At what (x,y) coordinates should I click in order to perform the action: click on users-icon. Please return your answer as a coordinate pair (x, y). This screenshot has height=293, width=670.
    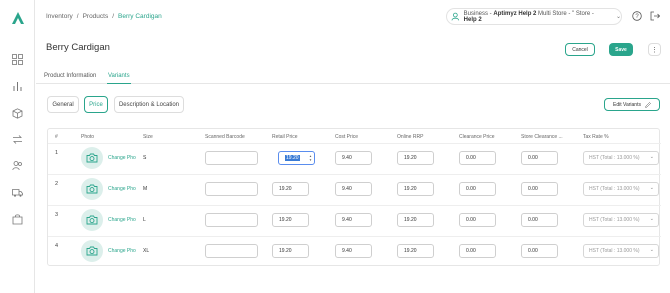
    Looking at the image, I should click on (17, 165).